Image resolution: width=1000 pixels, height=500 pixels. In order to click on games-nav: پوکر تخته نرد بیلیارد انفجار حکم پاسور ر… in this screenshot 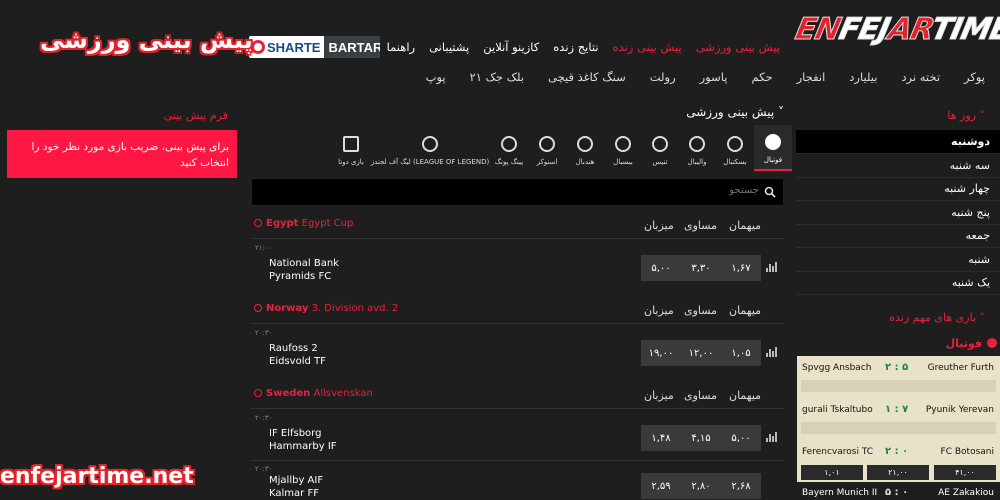, I will do `click(705, 77)`.